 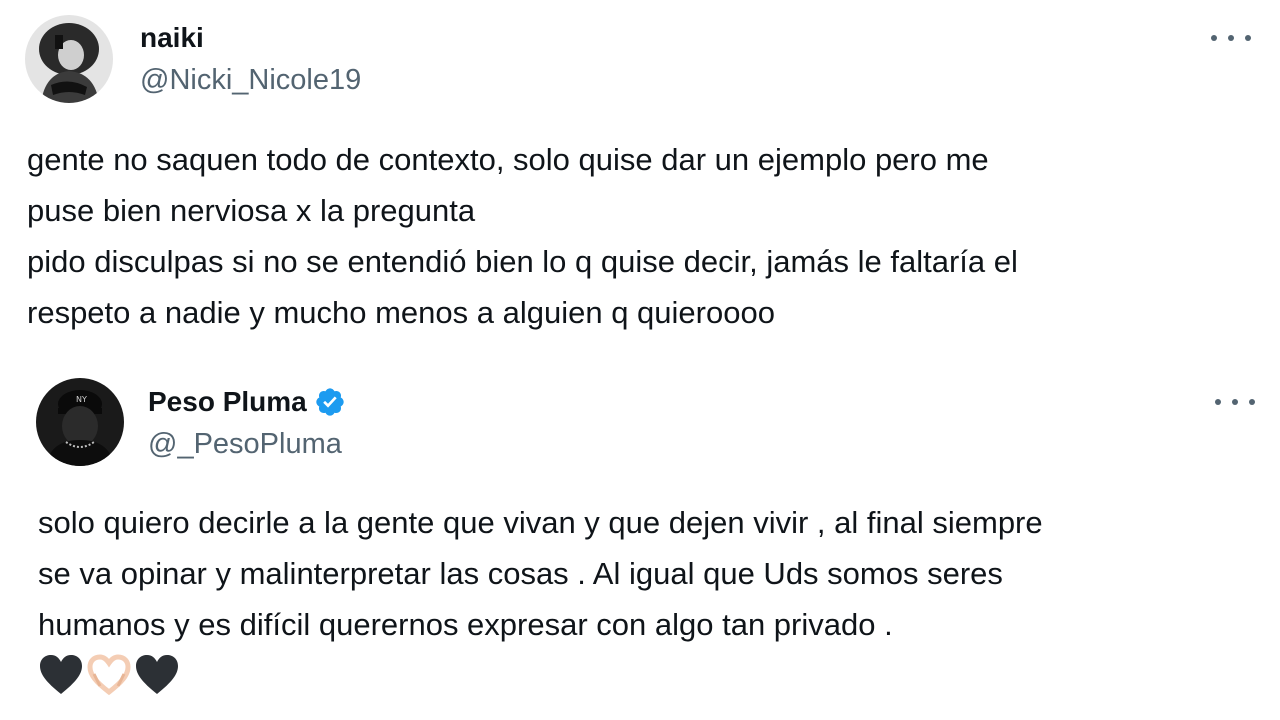 What do you see at coordinates (80, 422) in the screenshot?
I see `avatar: NY` at bounding box center [80, 422].